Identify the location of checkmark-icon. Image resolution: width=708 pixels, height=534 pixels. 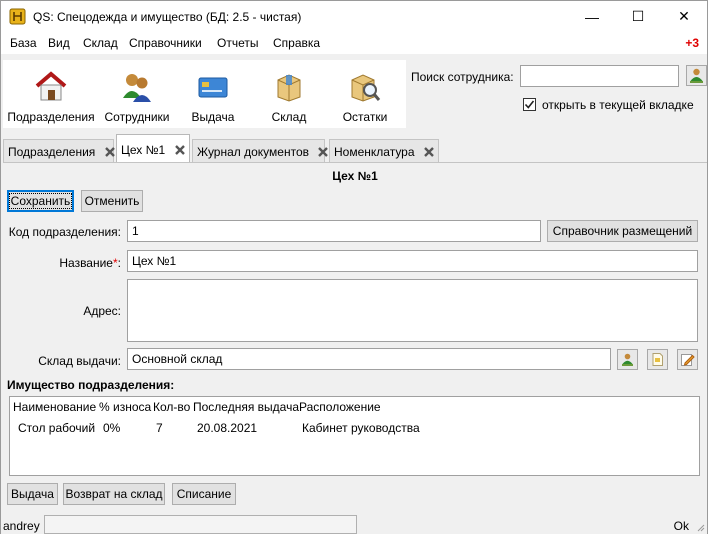
(529, 104).